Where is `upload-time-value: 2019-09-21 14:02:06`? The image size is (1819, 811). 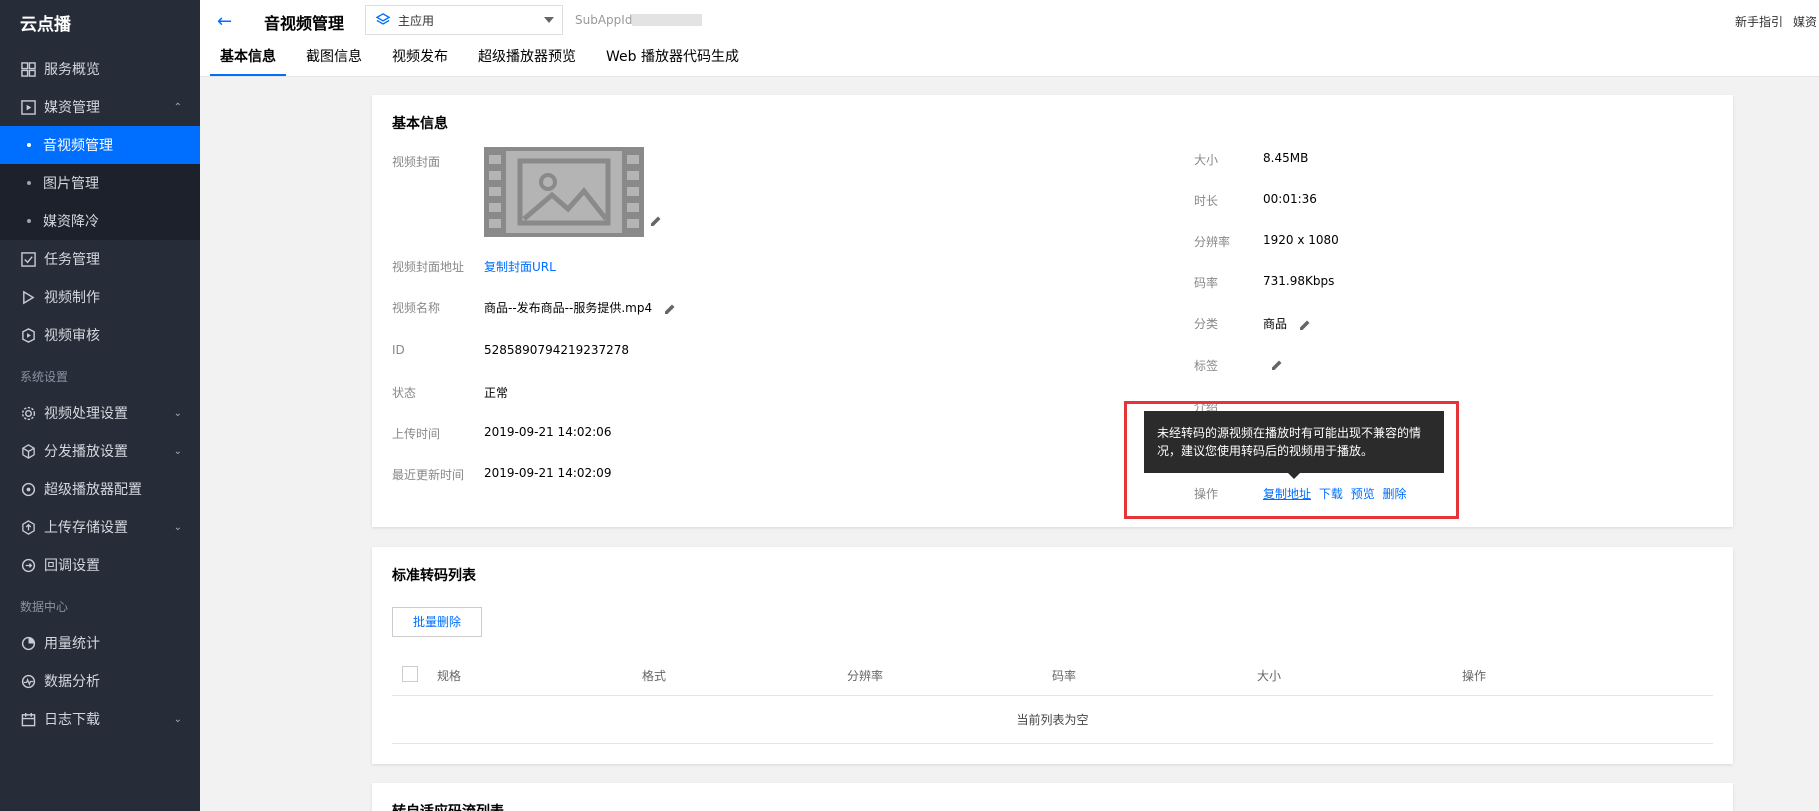
upload-time-value: 2019-09-21 14:02:06 is located at coordinates (548, 432).